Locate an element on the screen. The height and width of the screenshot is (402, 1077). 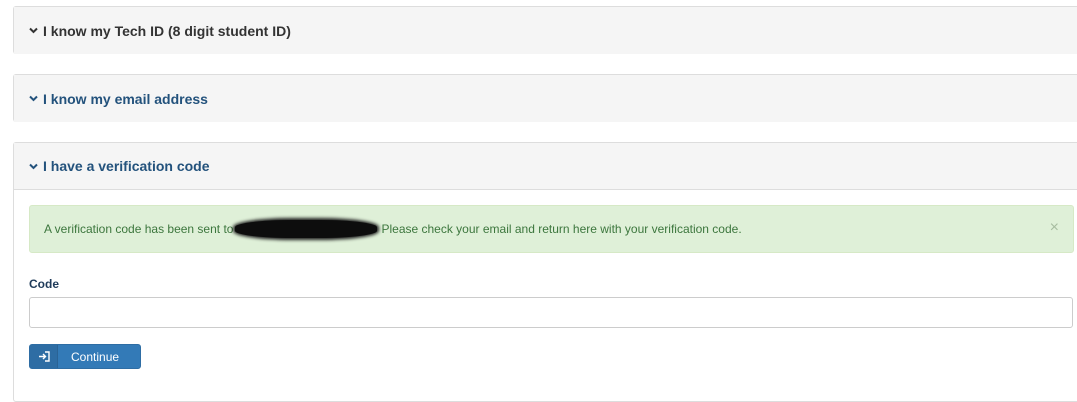
panel-title-tech-id: I know my Tech ID (8 digit student ID) is located at coordinates (167, 30).